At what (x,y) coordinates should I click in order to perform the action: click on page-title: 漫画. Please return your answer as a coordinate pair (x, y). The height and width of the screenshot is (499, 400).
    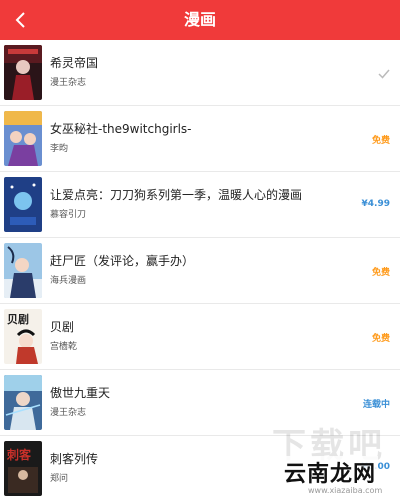
    Looking at the image, I should click on (199, 19).